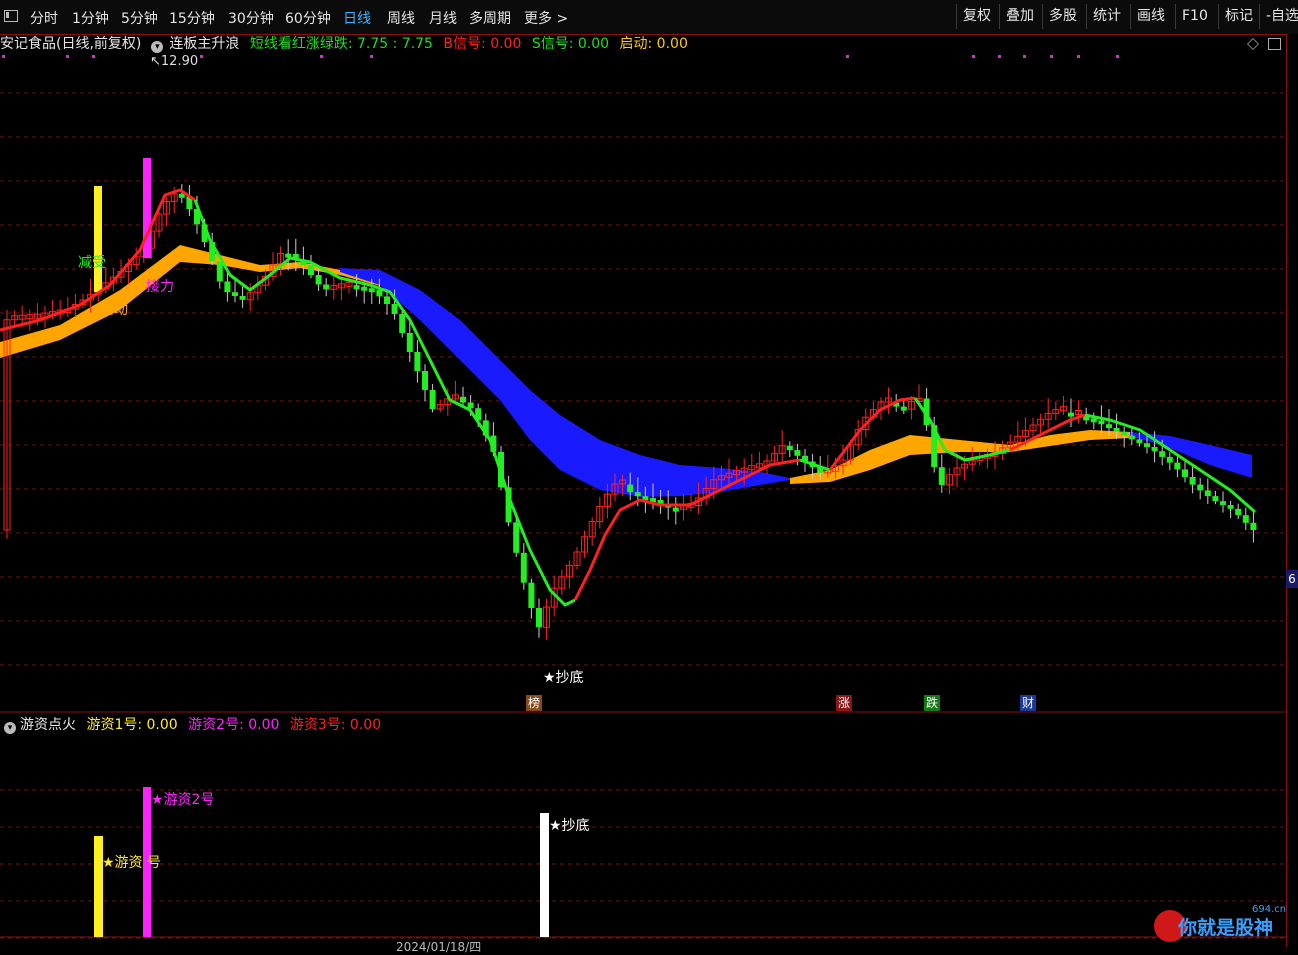 The width and height of the screenshot is (1298, 955). What do you see at coordinates (1292, 579) in the screenshot?
I see `price-axis-value: 6` at bounding box center [1292, 579].